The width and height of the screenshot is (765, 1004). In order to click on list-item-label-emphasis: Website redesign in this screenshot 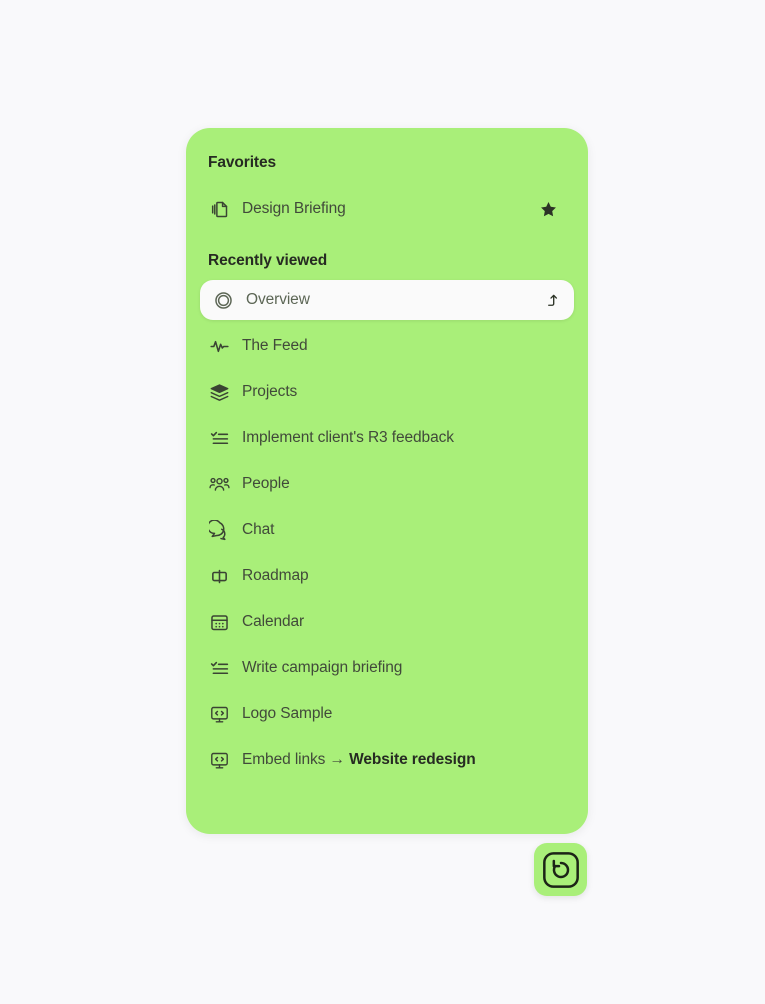, I will do `click(412, 759)`.